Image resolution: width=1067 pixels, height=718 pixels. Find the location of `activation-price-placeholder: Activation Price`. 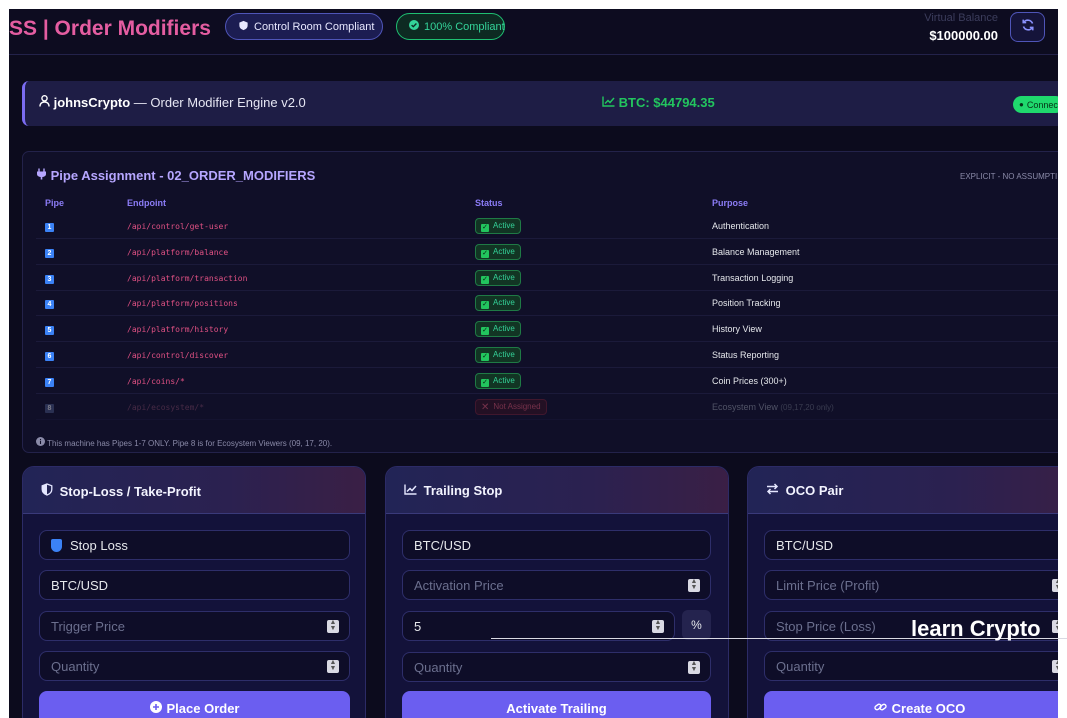

activation-price-placeholder: Activation Price is located at coordinates (459, 585).